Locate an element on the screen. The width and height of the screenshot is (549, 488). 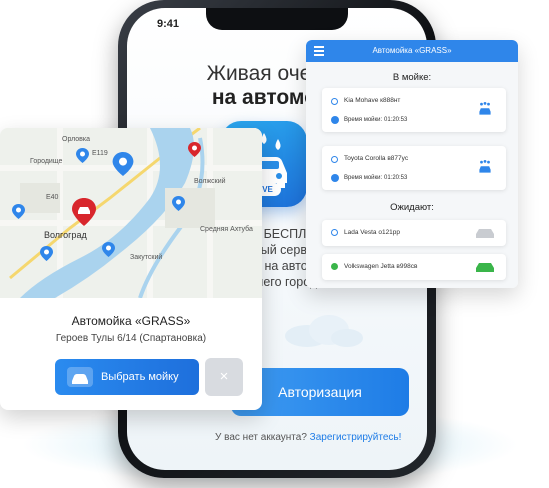
in-wash-item: Kia Mohave к888нт Время мойки: 01:20:53 is located at coordinates (414, 110).